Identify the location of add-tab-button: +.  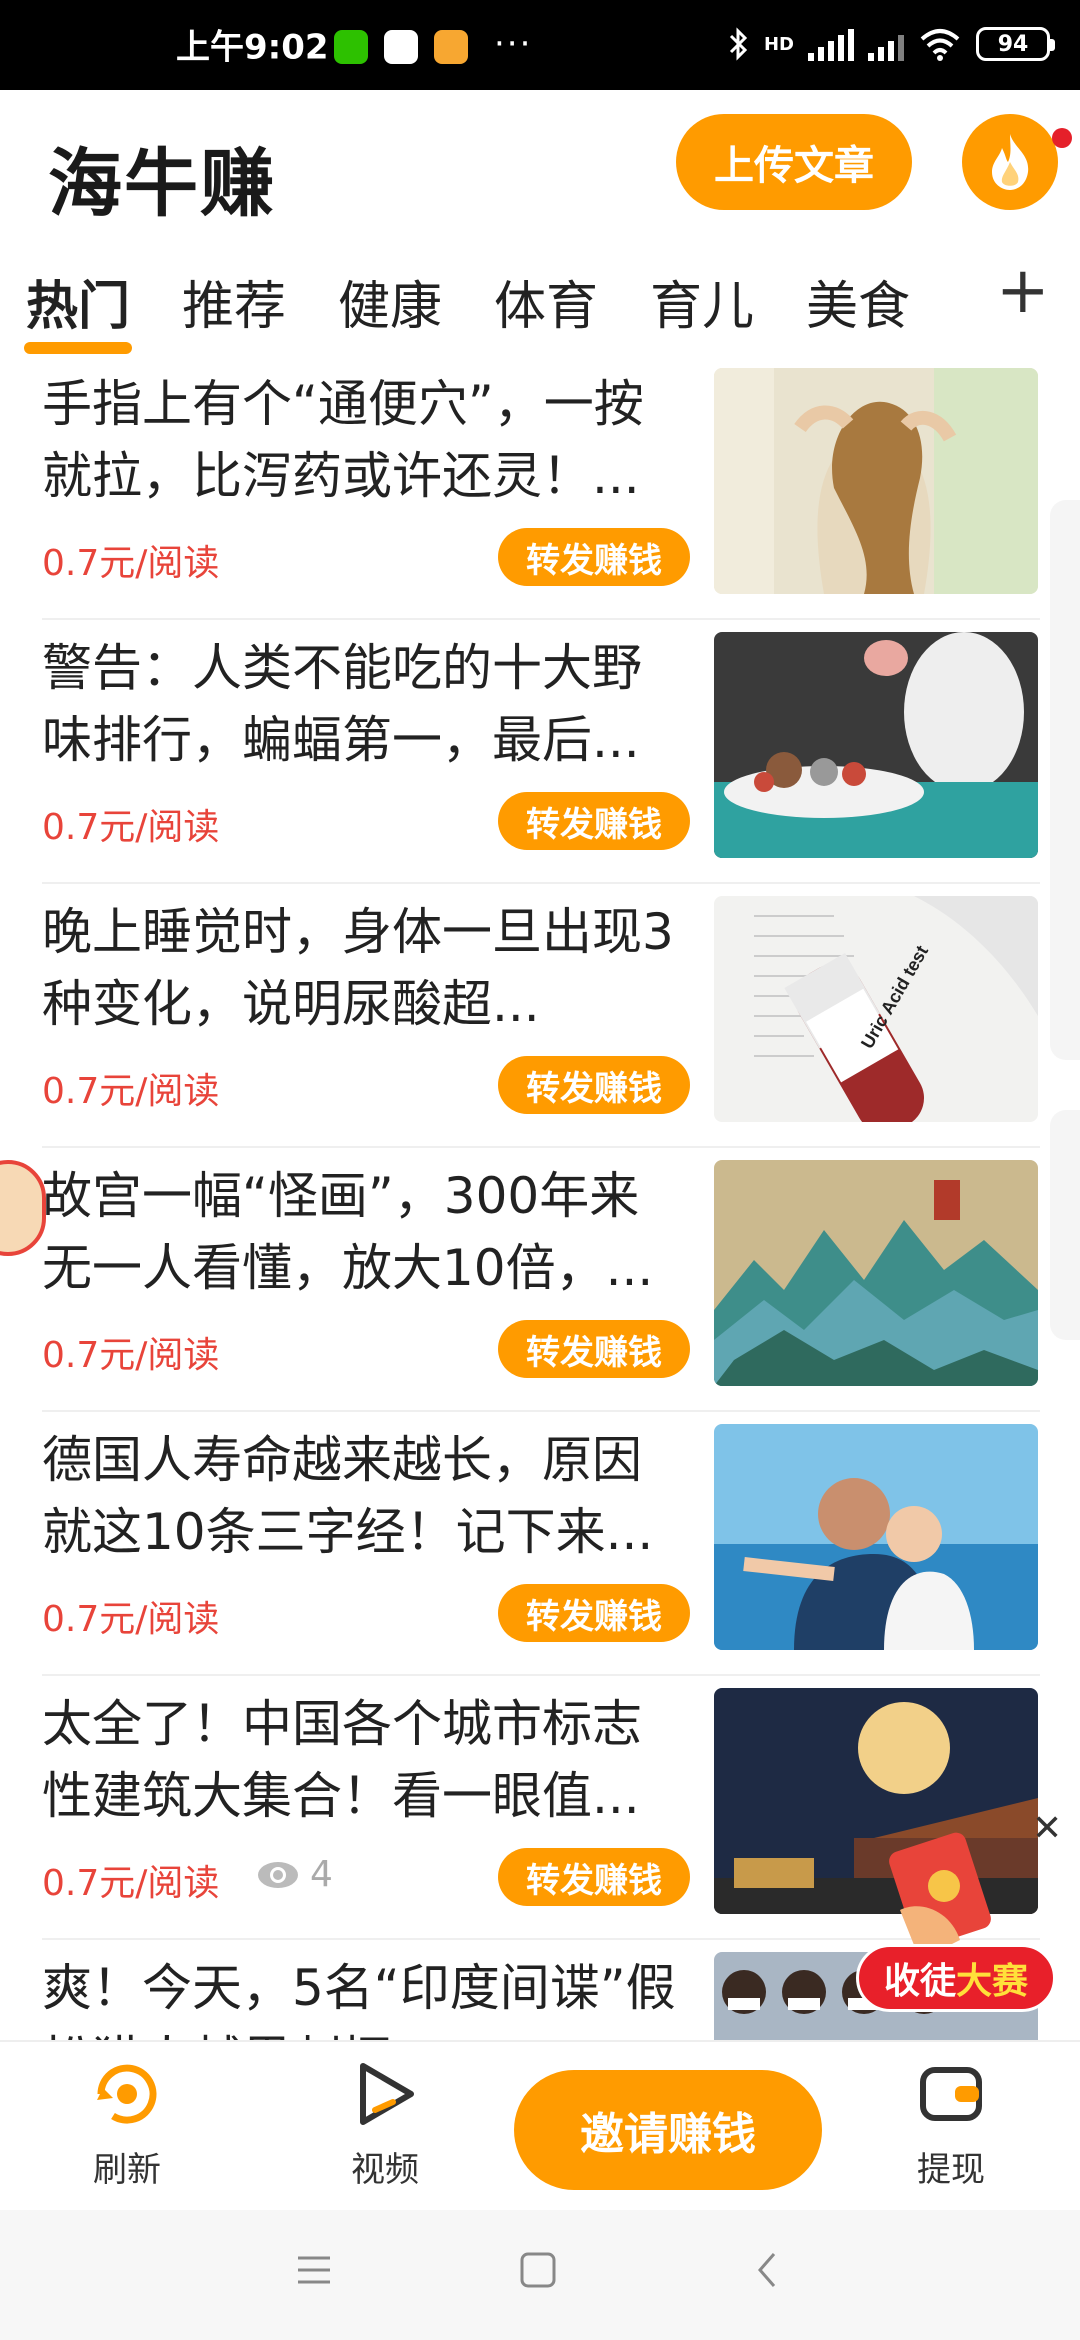
(1023, 291).